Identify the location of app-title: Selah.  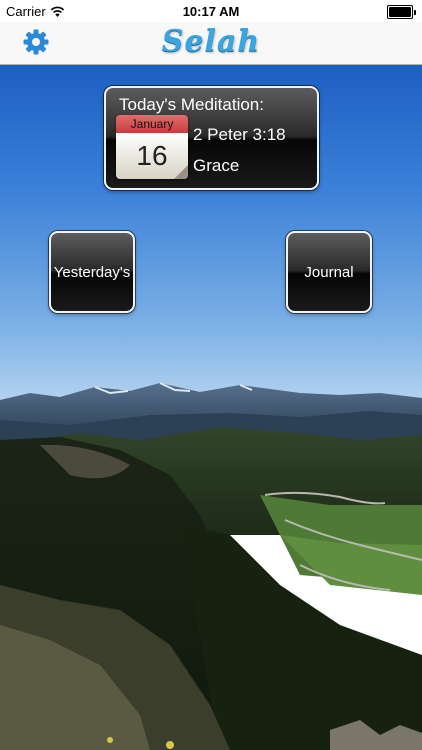
(211, 41).